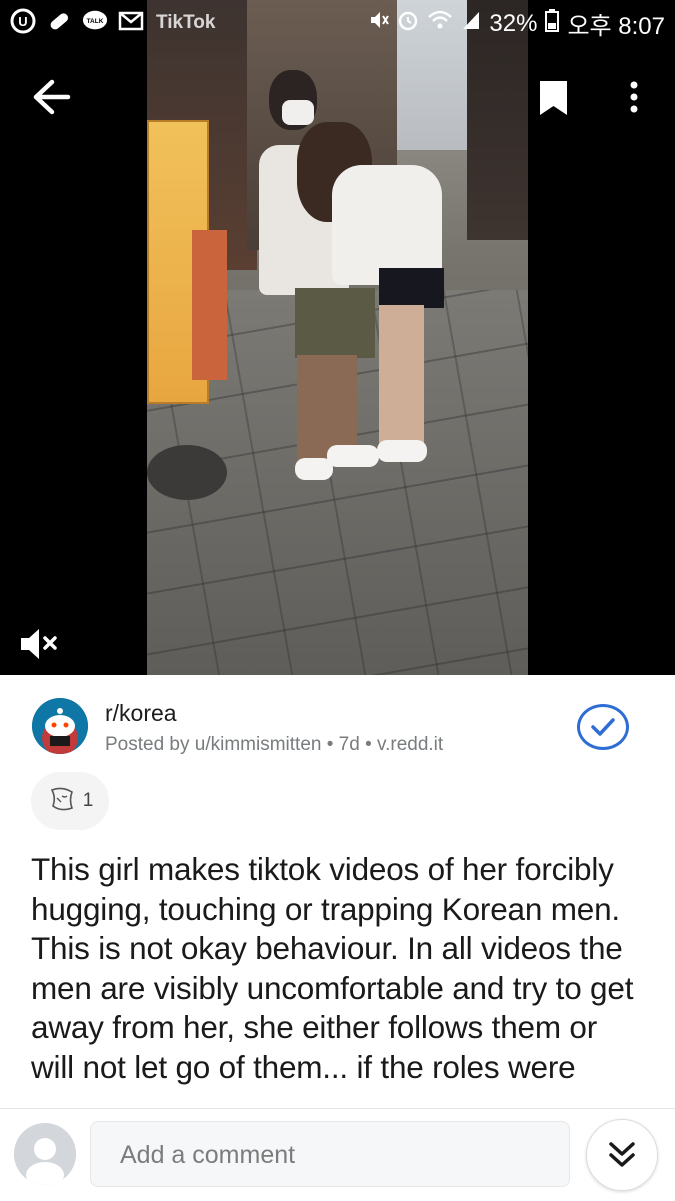  What do you see at coordinates (408, 23) in the screenshot?
I see `alarm-icon` at bounding box center [408, 23].